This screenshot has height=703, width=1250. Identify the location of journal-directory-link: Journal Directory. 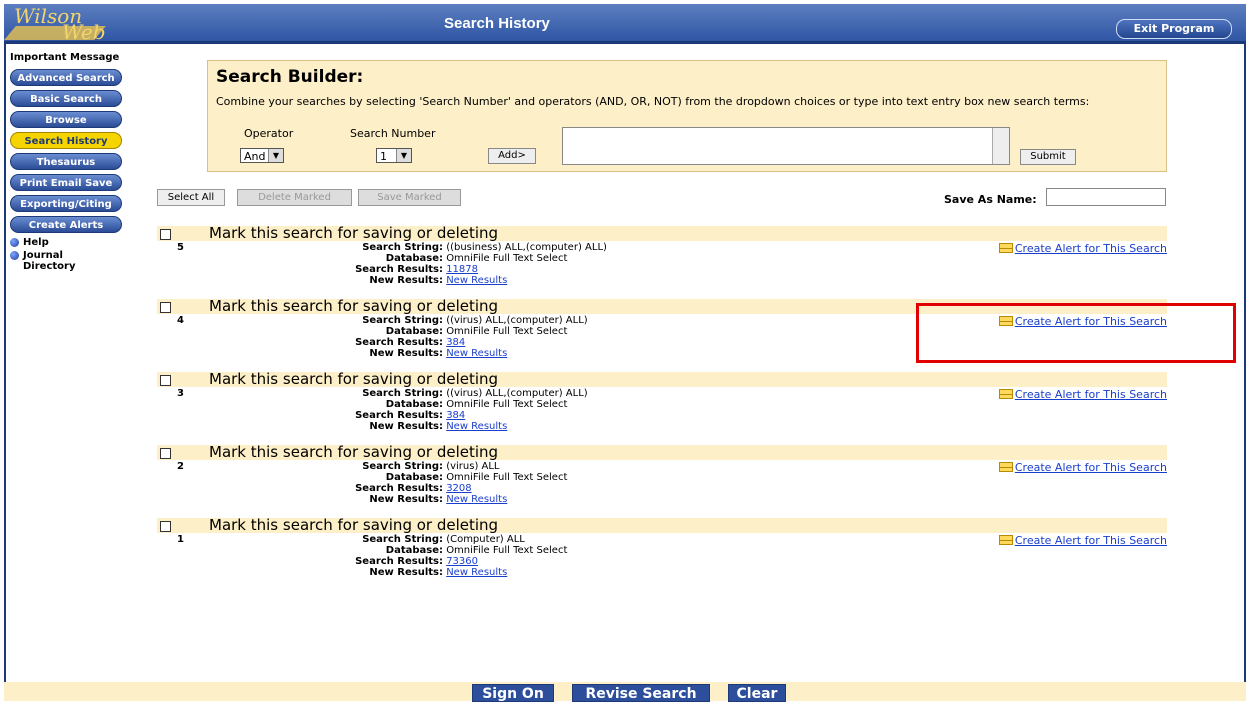
(69, 261).